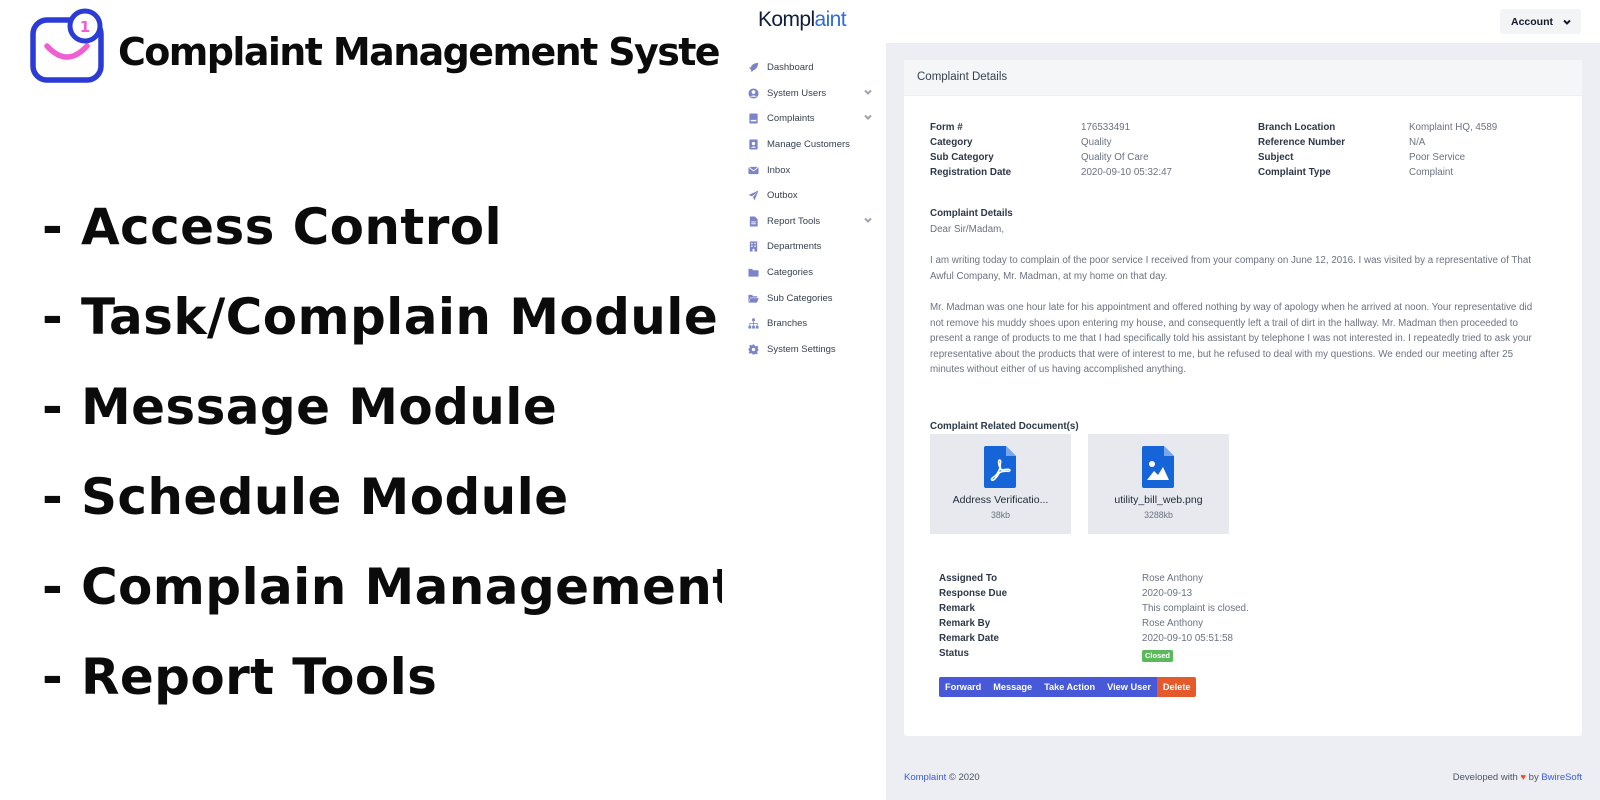 This screenshot has width=1600, height=800. Describe the element at coordinates (1294, 172) in the screenshot. I see `complaint-type-label: Complaint Type` at that location.